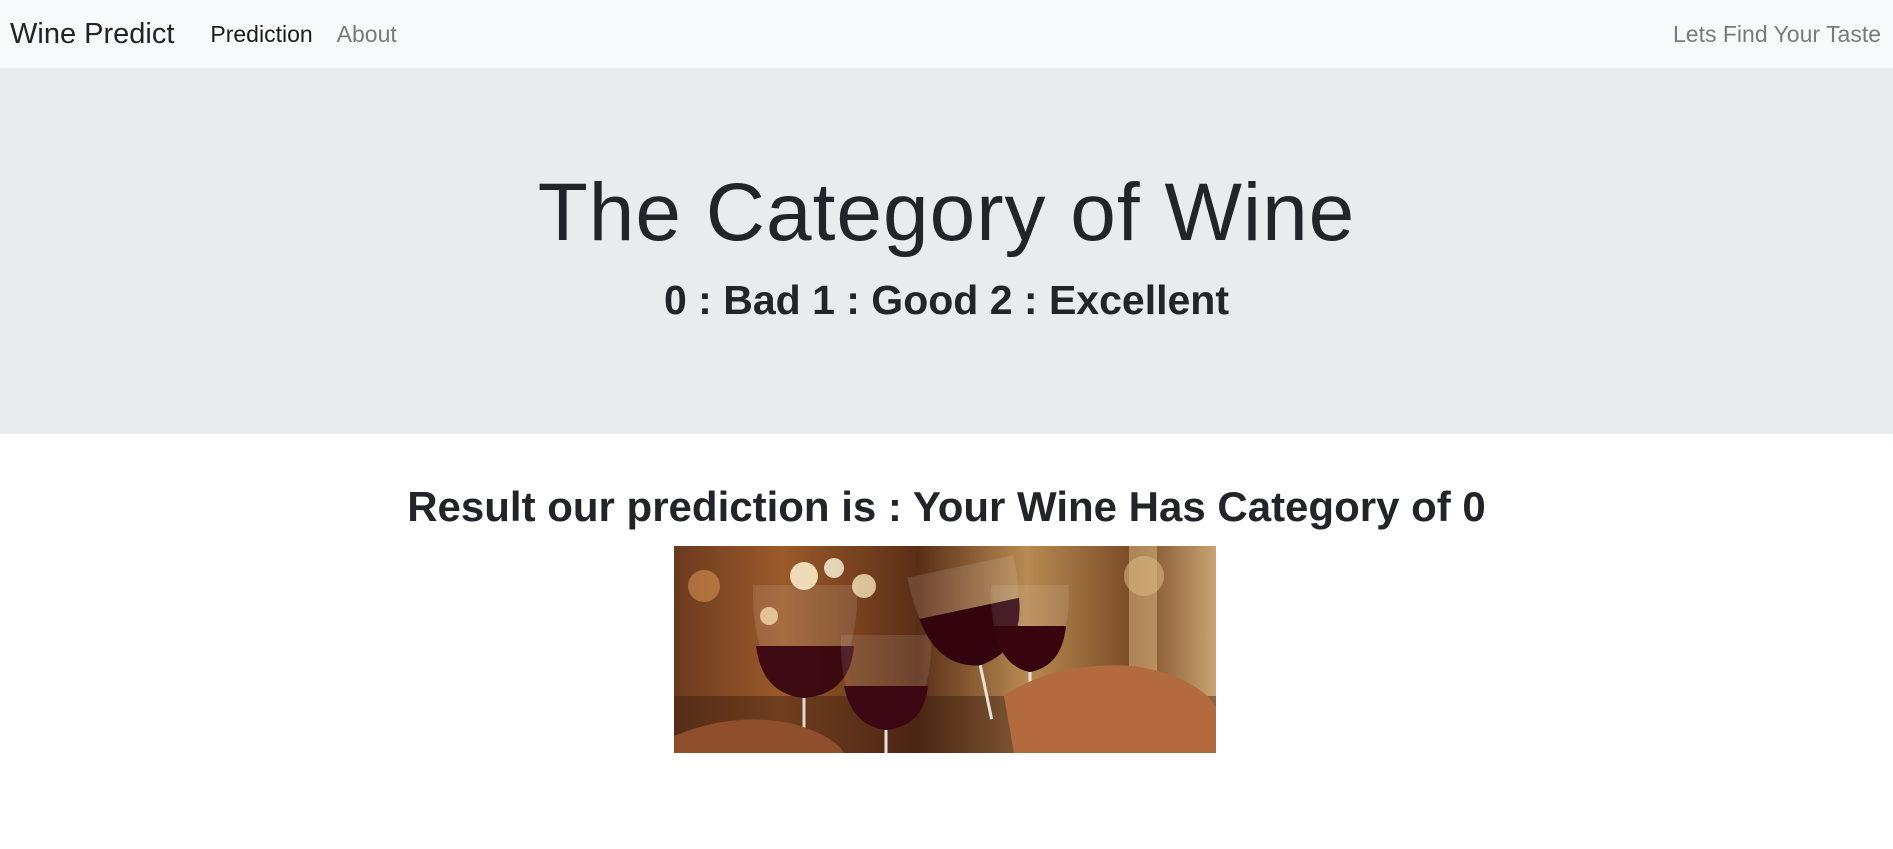  I want to click on navbar-tagline: Lets Find Your Taste, so click(1777, 34).